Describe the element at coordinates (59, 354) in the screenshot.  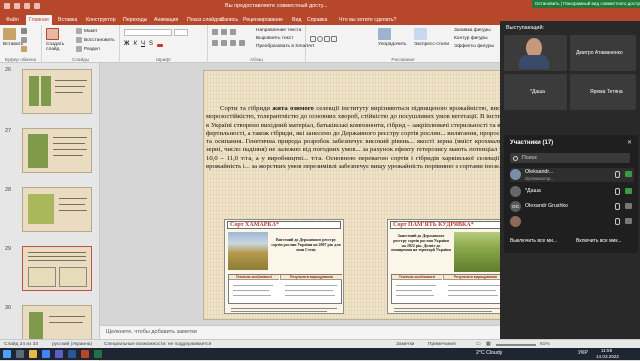
I see `teams-icon` at that location.